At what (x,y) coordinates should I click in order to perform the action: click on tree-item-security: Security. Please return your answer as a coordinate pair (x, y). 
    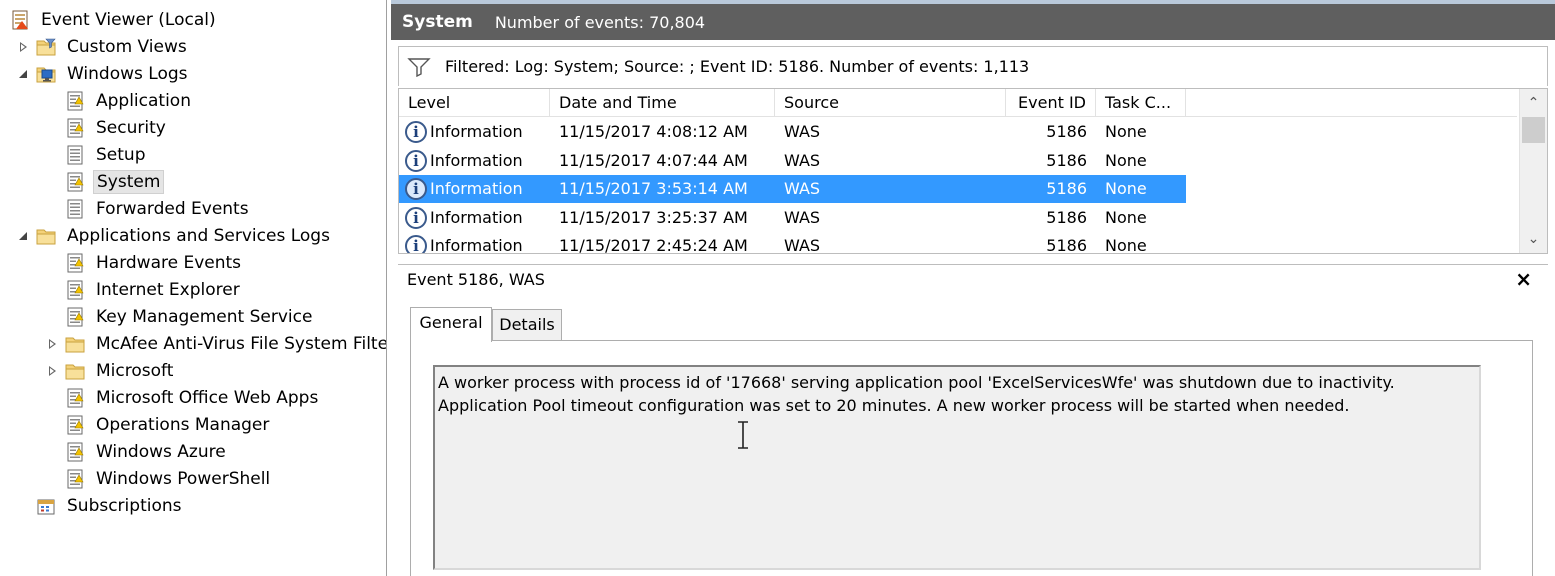
    Looking at the image, I should click on (108, 128).